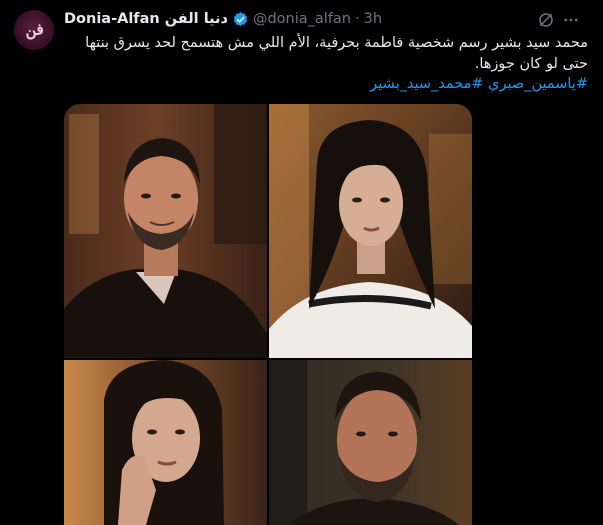 Image resolution: width=603 pixels, height=525 pixels. What do you see at coordinates (302, 19) in the screenshot?
I see `user-handle: @donia_alfan` at bounding box center [302, 19].